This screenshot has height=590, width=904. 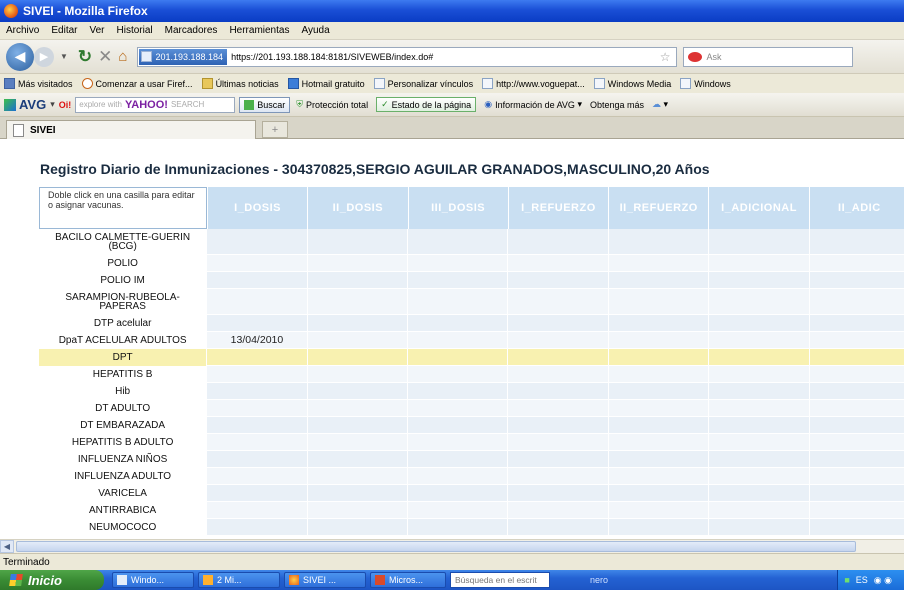 I want to click on scrollbar-thumb, so click(x=436, y=546).